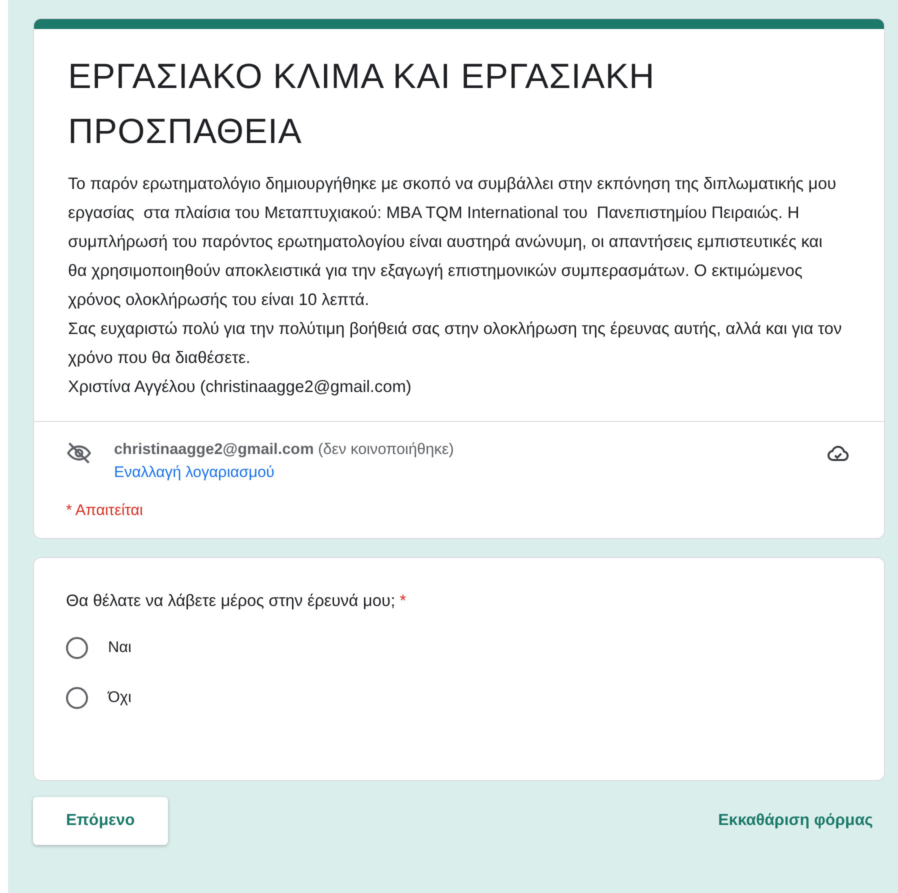 Image resolution: width=898 pixels, height=893 pixels. I want to click on question-text: Θα θέλατε να λάβετε μέρος στην έρευνά μου;, so click(231, 601).